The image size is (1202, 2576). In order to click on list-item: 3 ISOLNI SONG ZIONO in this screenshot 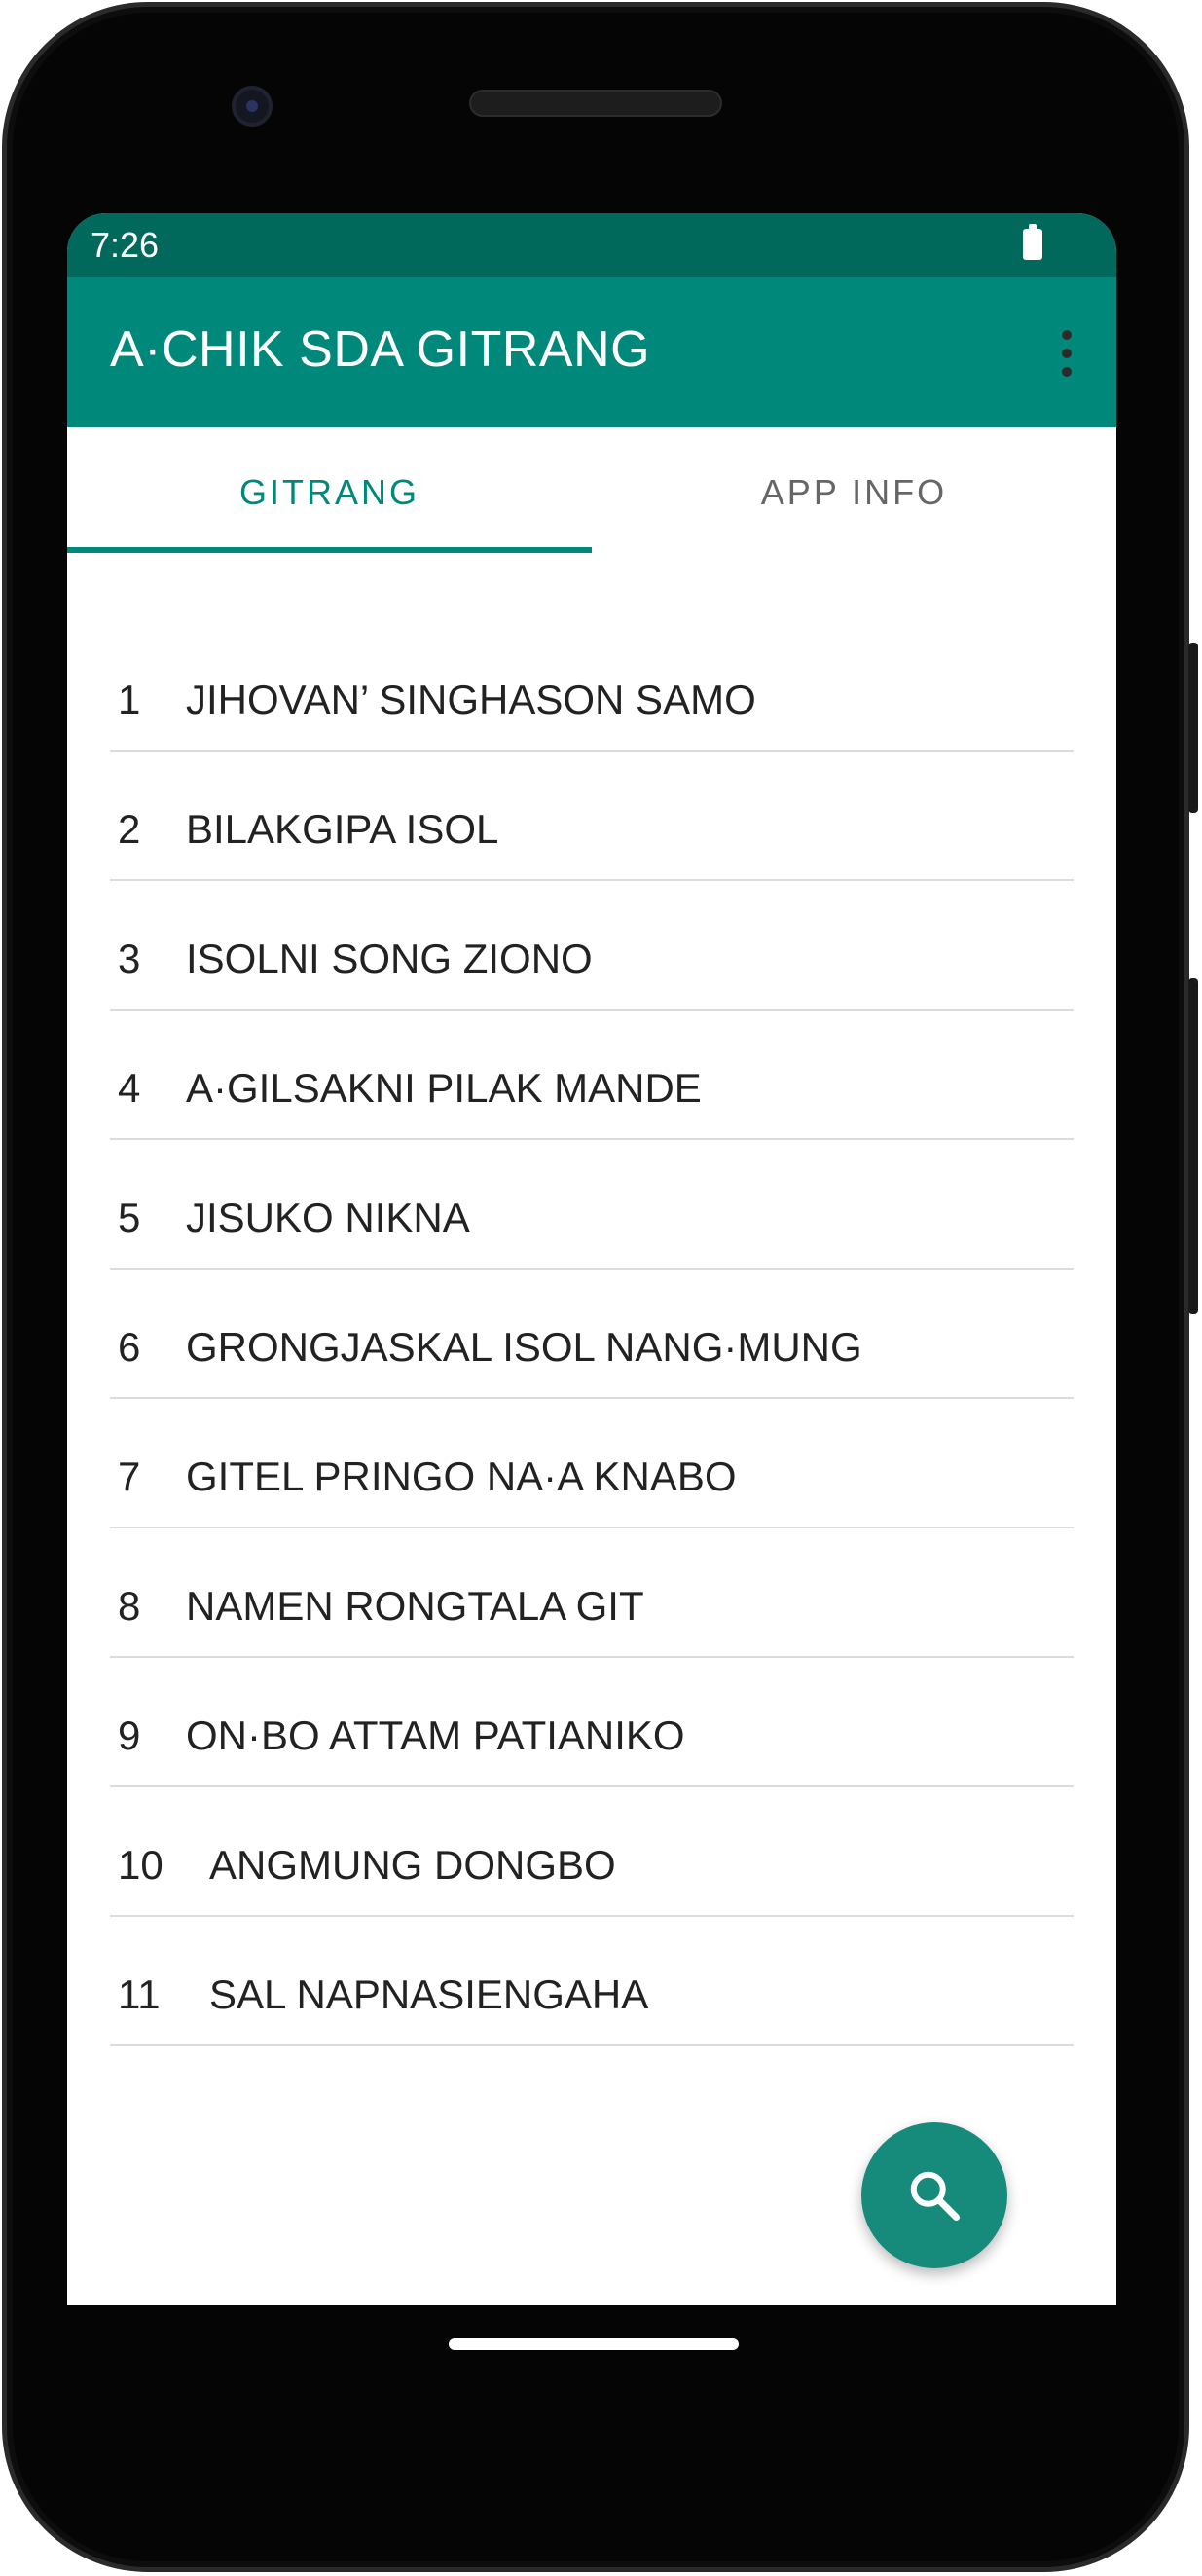, I will do `click(592, 946)`.